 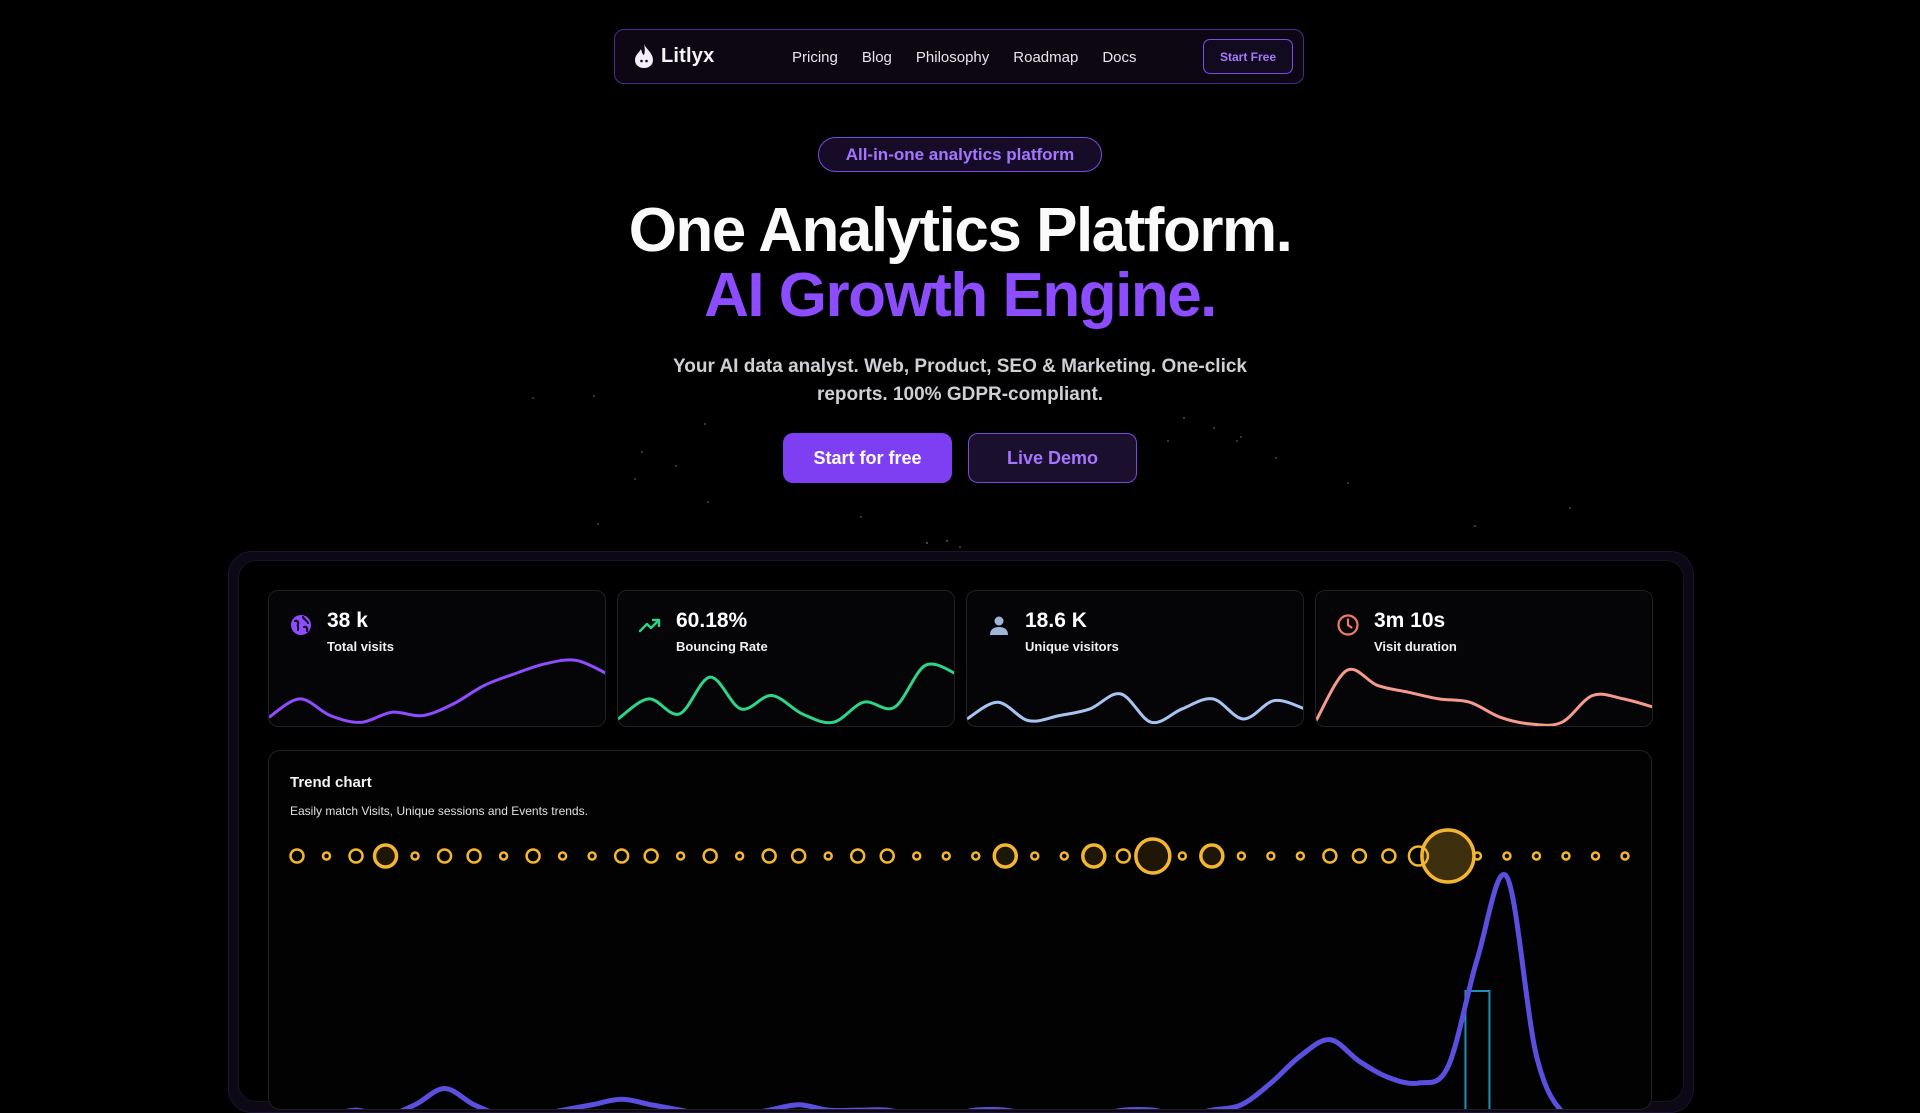 I want to click on visits-line, so click(x=954, y=990).